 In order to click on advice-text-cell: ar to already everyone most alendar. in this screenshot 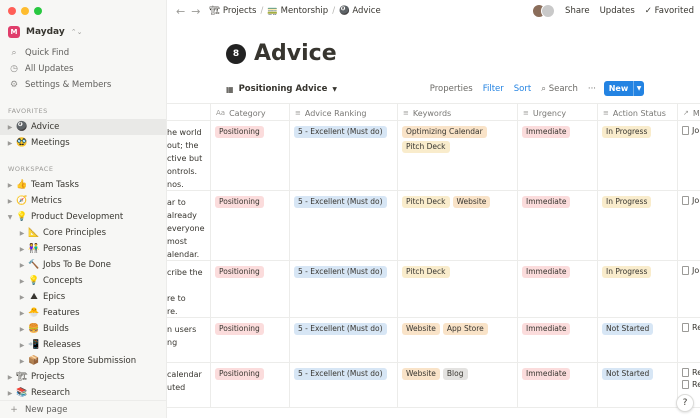, I will do `click(188, 225)`.